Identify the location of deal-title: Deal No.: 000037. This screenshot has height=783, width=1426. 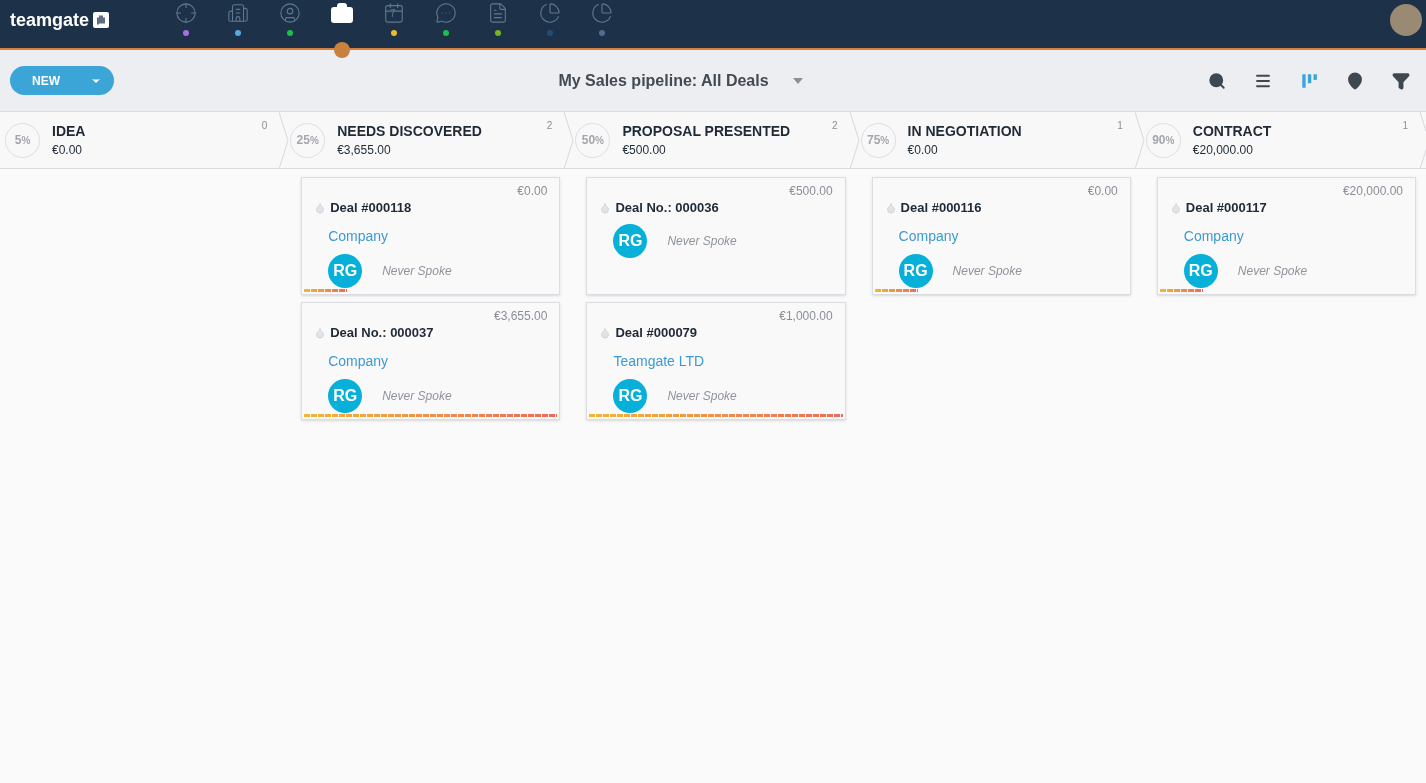
(382, 333).